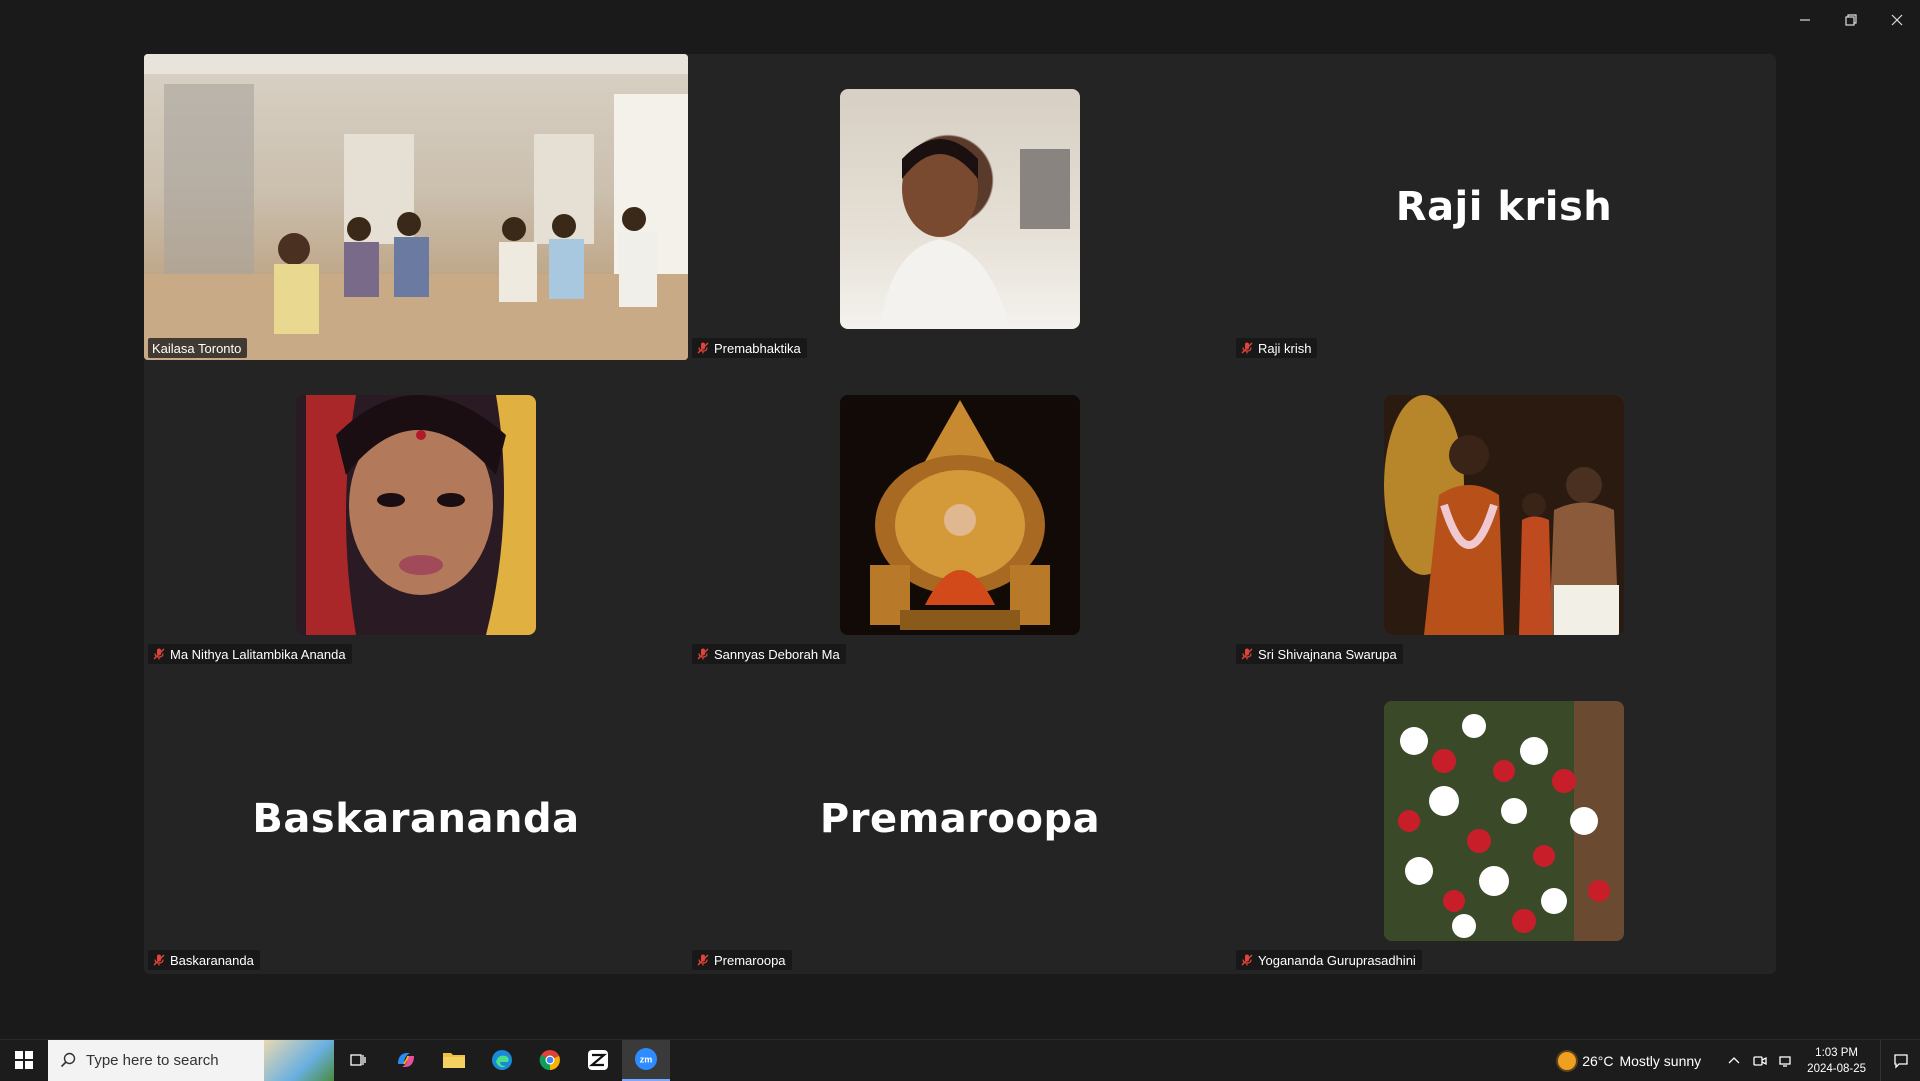  What do you see at coordinates (1786, 1061) in the screenshot?
I see `network-icon` at bounding box center [1786, 1061].